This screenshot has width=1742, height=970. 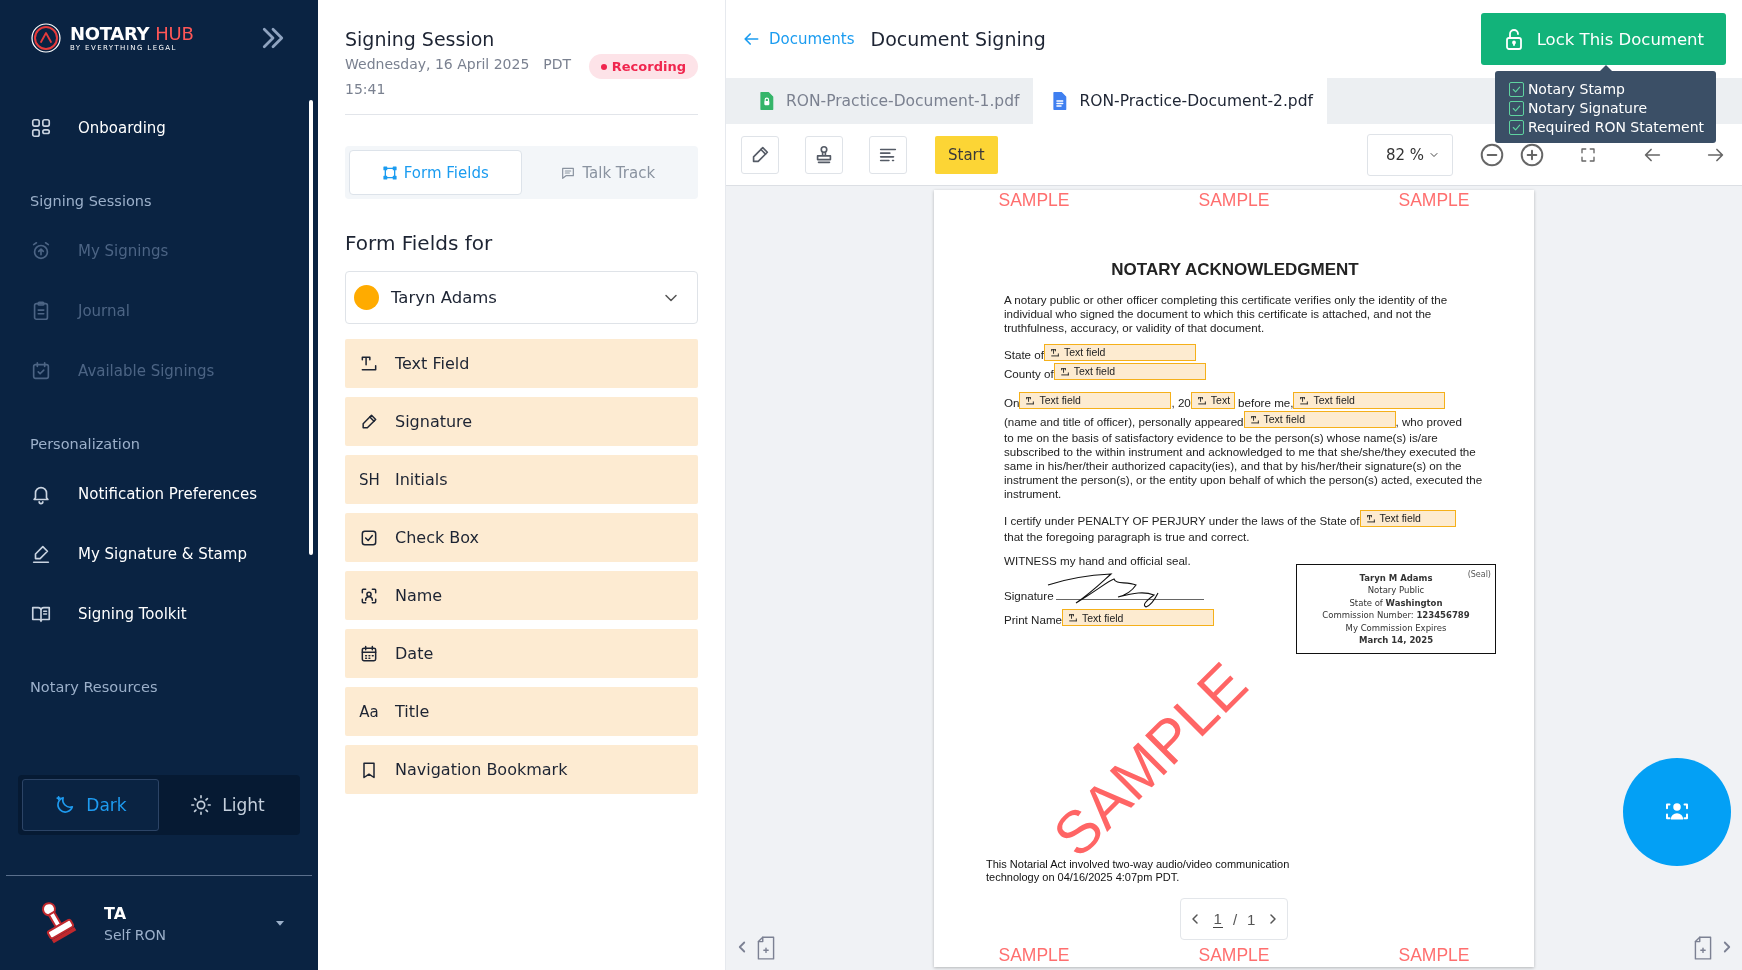 What do you see at coordinates (1243, 465) in the screenshot?
I see `document-text: to me on the basis of satisfactory evidence to be the person(s) whose name(s) is/are subscribed to the within instrument and acknowledged to me that she/she/they executed the same in his/her/their authorized capacity(ies), and that by his/her/their signature(s) on the instrument the person(s), or the entity upon behalf of which the person(s) acted, executed the instrument.` at bounding box center [1243, 465].